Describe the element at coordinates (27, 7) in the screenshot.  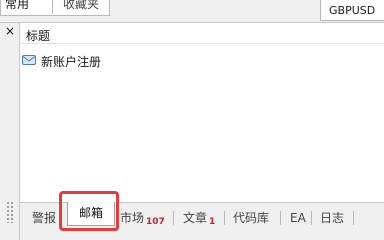
I see `tab-common: 常用` at that location.